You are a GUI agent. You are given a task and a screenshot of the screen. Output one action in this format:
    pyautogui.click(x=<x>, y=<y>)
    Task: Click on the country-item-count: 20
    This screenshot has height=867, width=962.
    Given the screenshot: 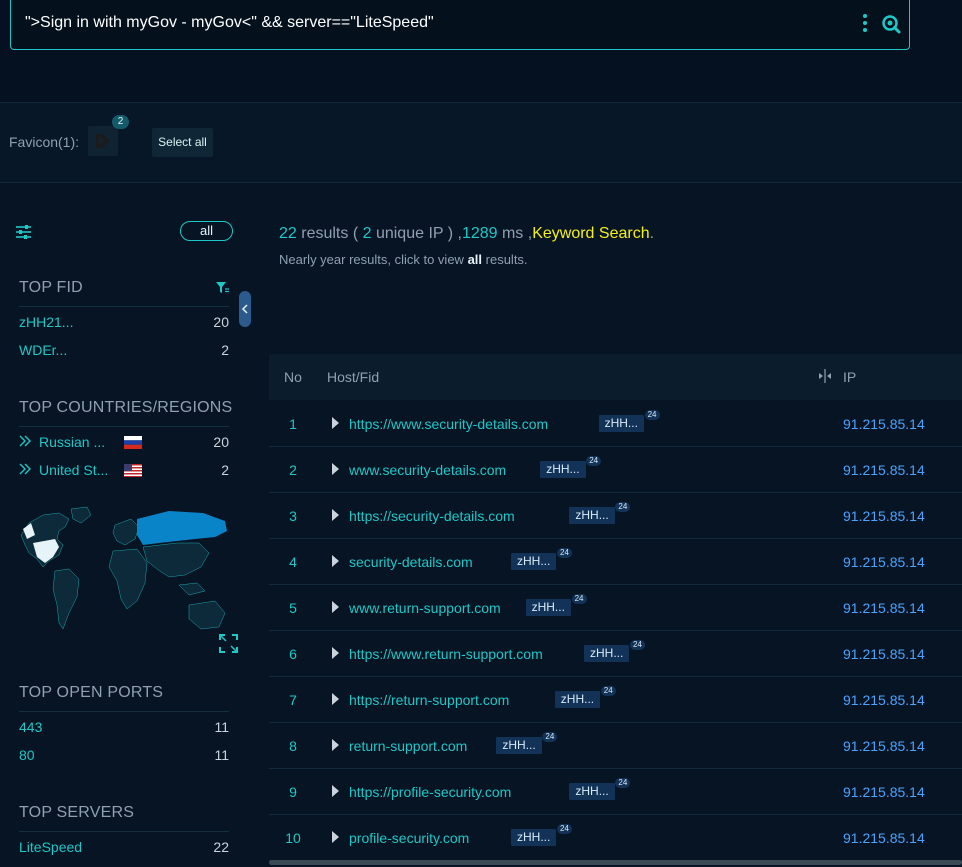 What is the action you would take?
    pyautogui.click(x=221, y=442)
    